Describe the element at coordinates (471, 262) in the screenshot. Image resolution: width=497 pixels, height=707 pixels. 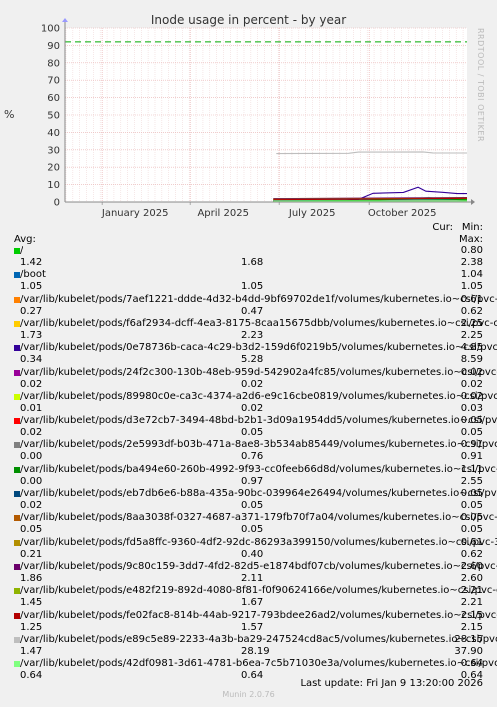
I see `legend-max-value: 2.38` at that location.